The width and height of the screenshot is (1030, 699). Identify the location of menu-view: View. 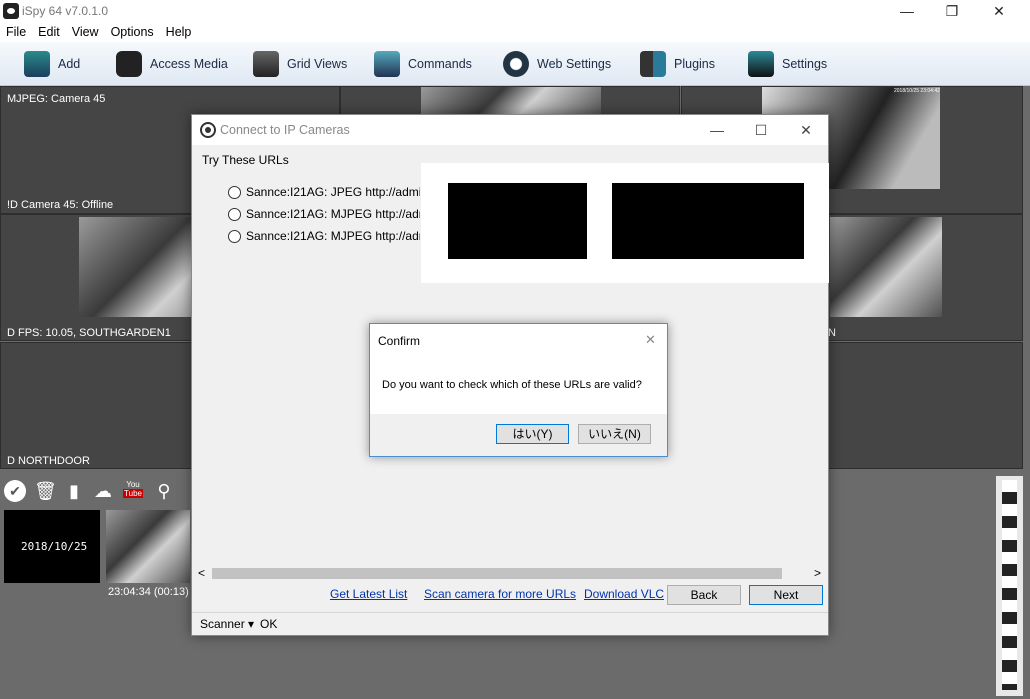
(85, 30).